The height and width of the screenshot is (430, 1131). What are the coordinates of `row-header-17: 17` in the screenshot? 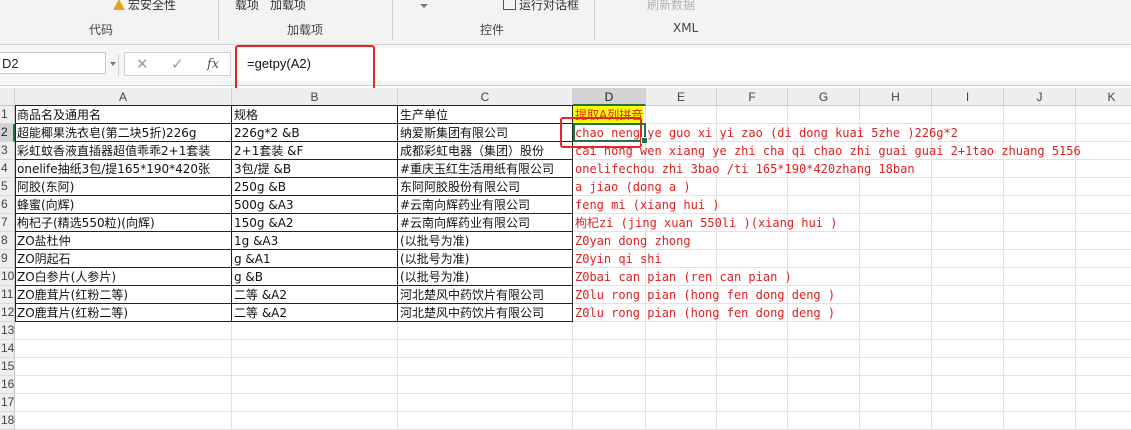 It's located at (7, 403).